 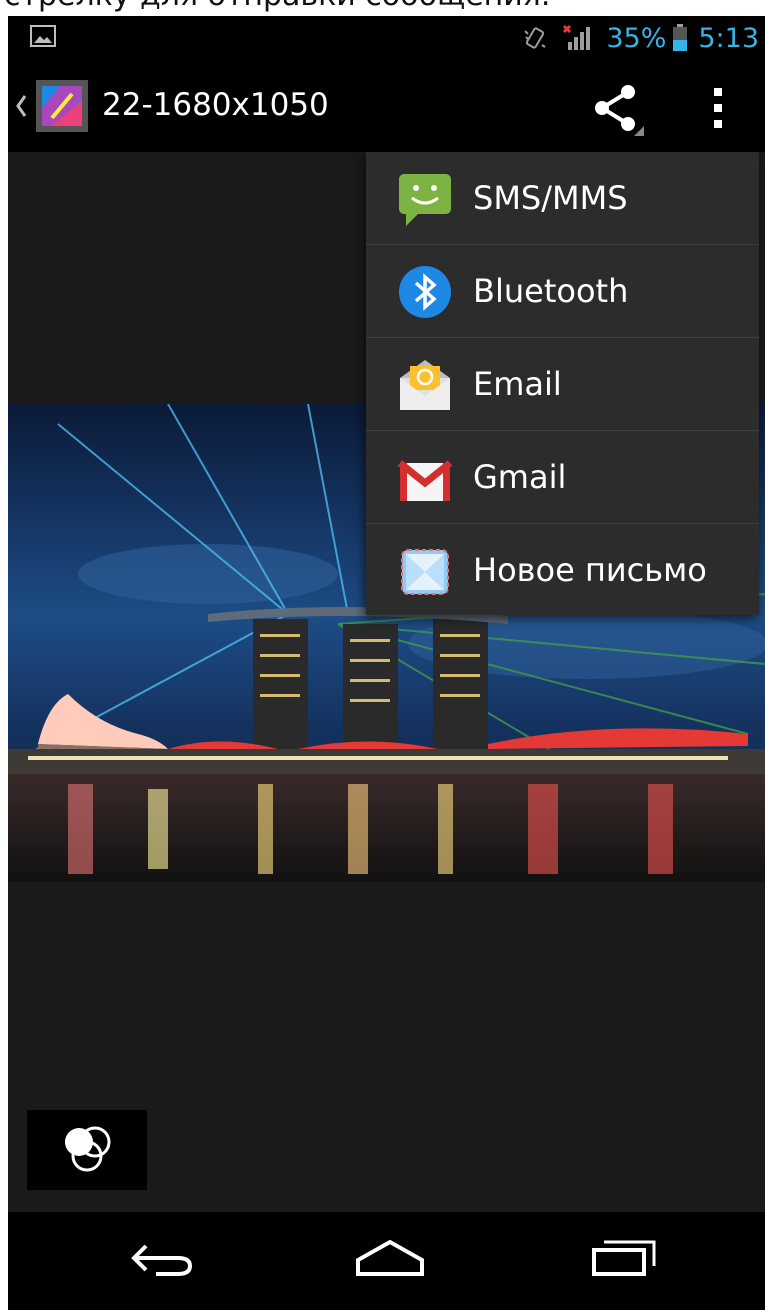 What do you see at coordinates (386, 106) in the screenshot?
I see `action-bar: 22-1680x1050` at bounding box center [386, 106].